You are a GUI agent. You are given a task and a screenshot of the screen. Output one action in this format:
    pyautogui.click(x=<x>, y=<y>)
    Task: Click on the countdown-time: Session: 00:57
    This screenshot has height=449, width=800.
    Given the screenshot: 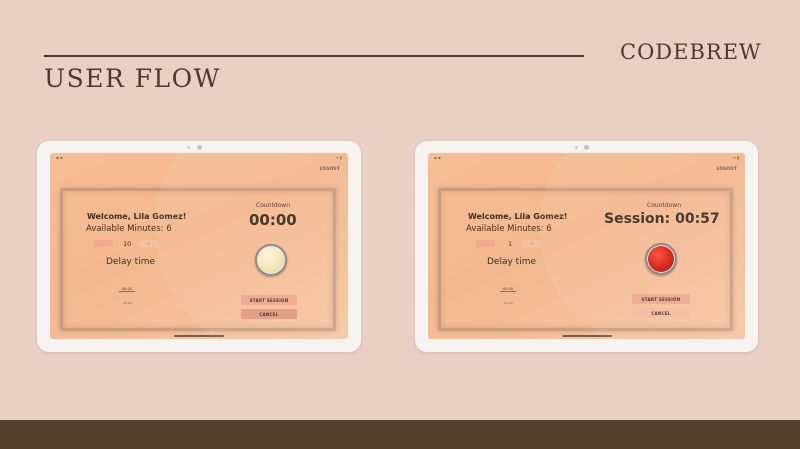 What is the action you would take?
    pyautogui.click(x=662, y=219)
    